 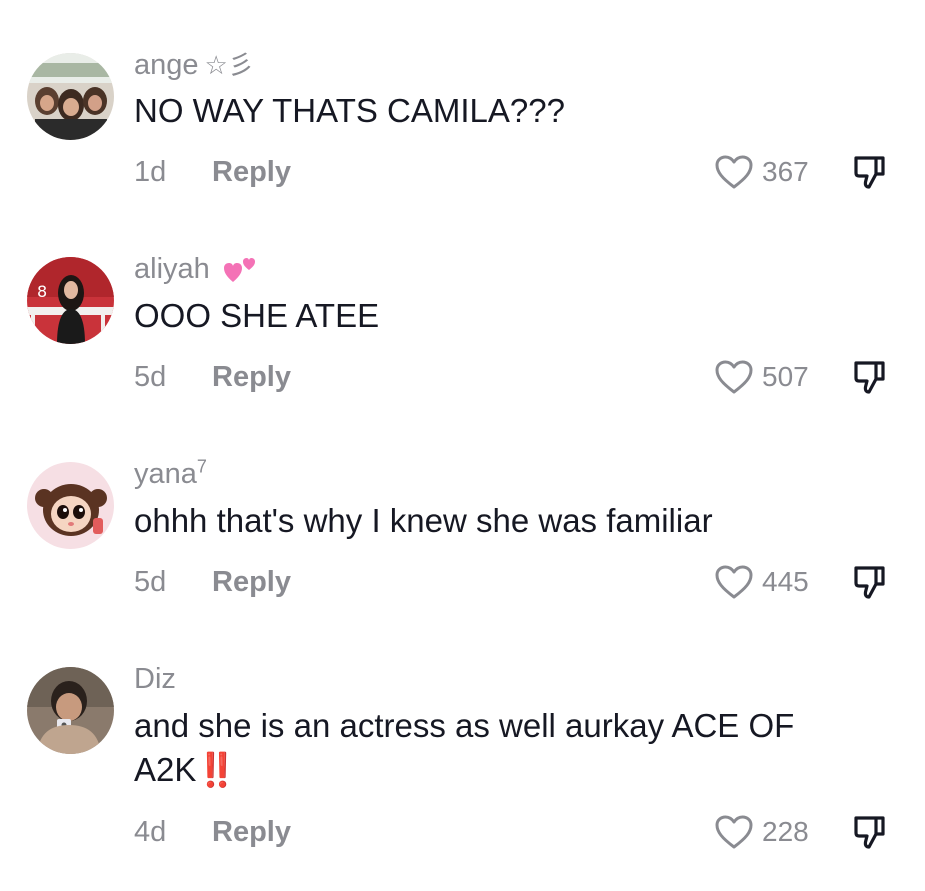 I want to click on username: yana7, so click(x=170, y=474).